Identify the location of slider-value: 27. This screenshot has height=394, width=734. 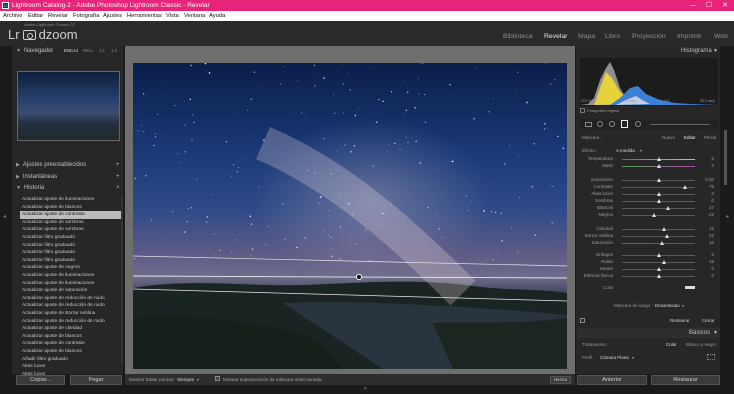
(706, 207).